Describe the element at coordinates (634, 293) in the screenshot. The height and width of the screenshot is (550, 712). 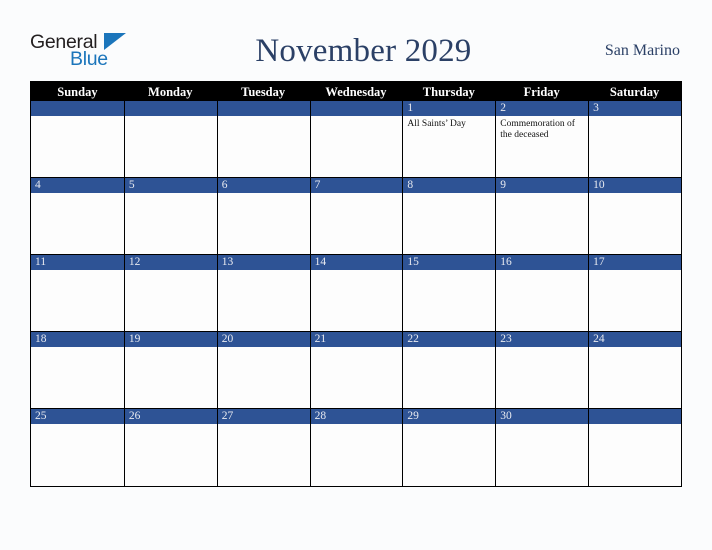
I see `calendar-day-cell: 17` at that location.